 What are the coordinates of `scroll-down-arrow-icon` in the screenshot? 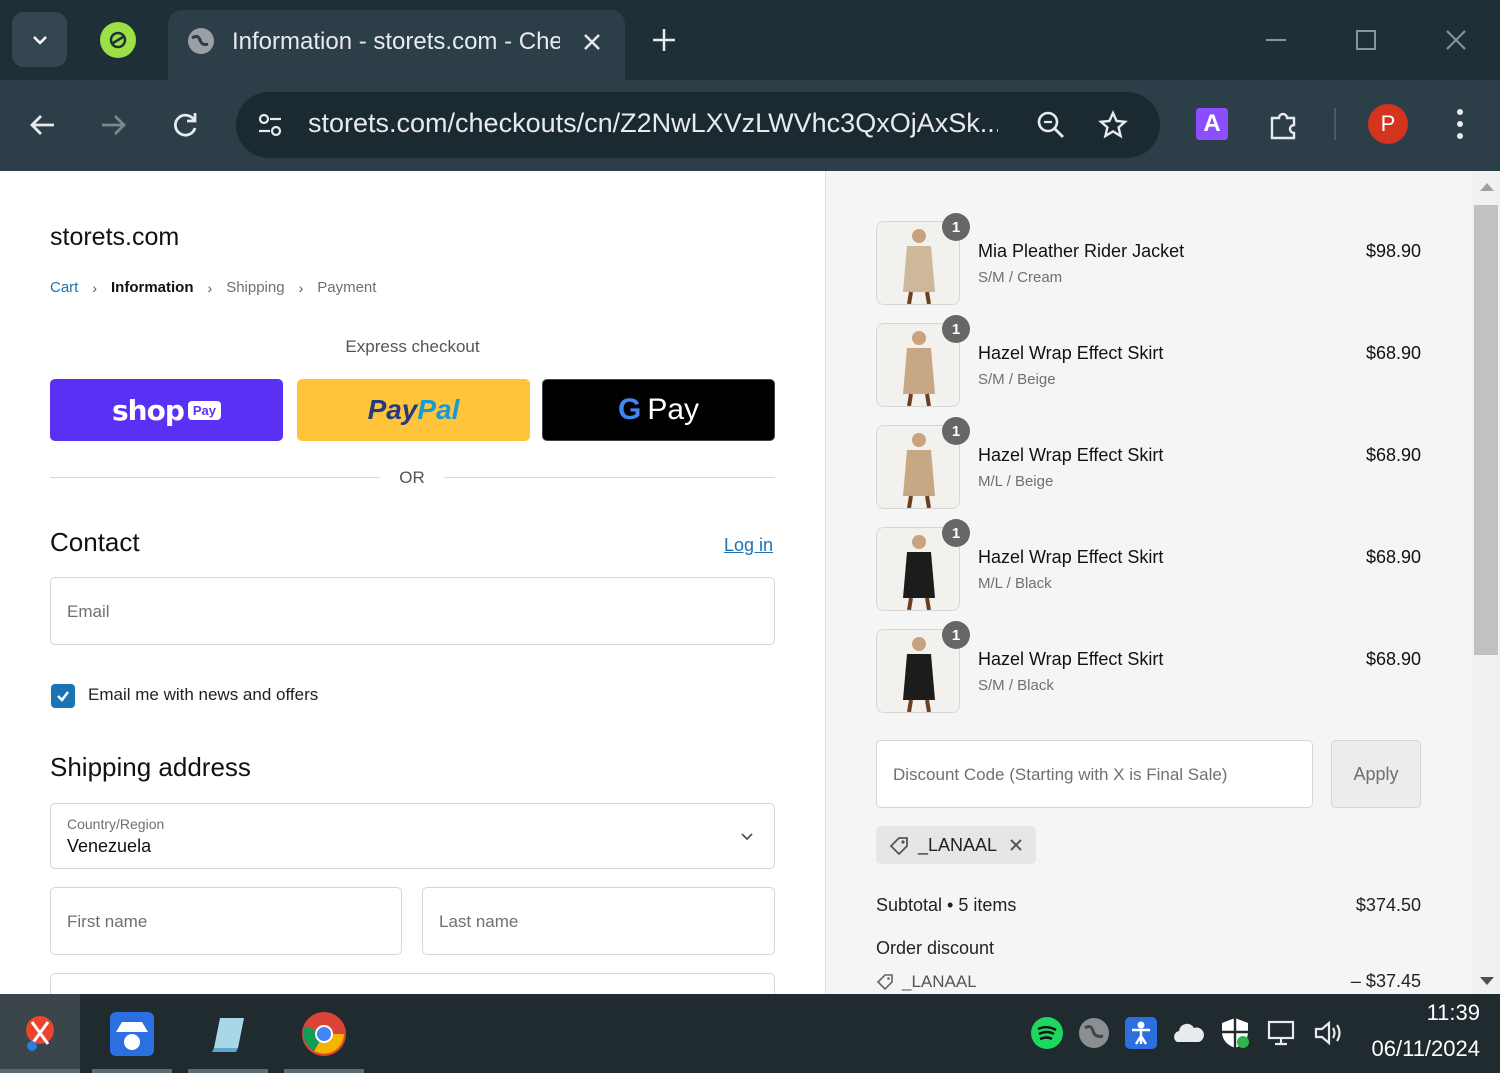 It's located at (1487, 981).